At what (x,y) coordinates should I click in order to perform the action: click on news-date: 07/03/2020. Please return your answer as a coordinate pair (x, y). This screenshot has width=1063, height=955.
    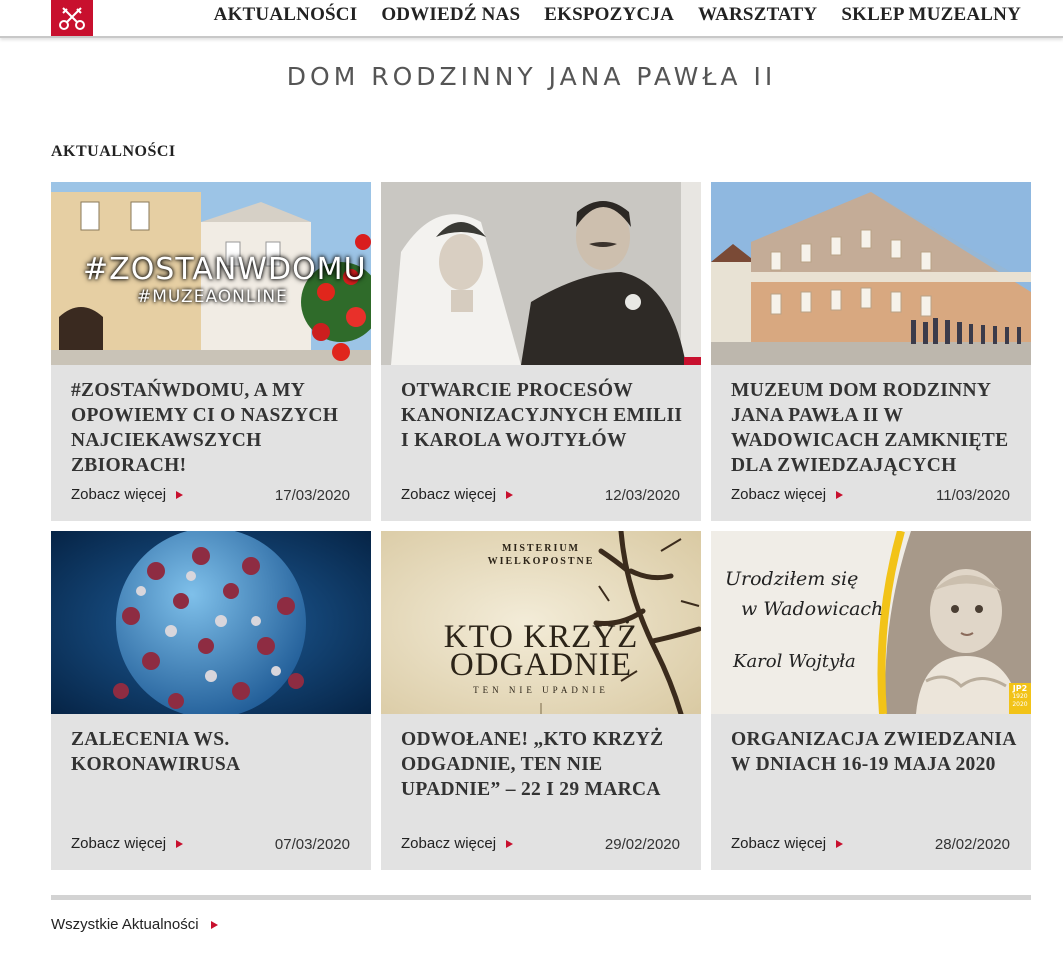
    Looking at the image, I should click on (312, 844).